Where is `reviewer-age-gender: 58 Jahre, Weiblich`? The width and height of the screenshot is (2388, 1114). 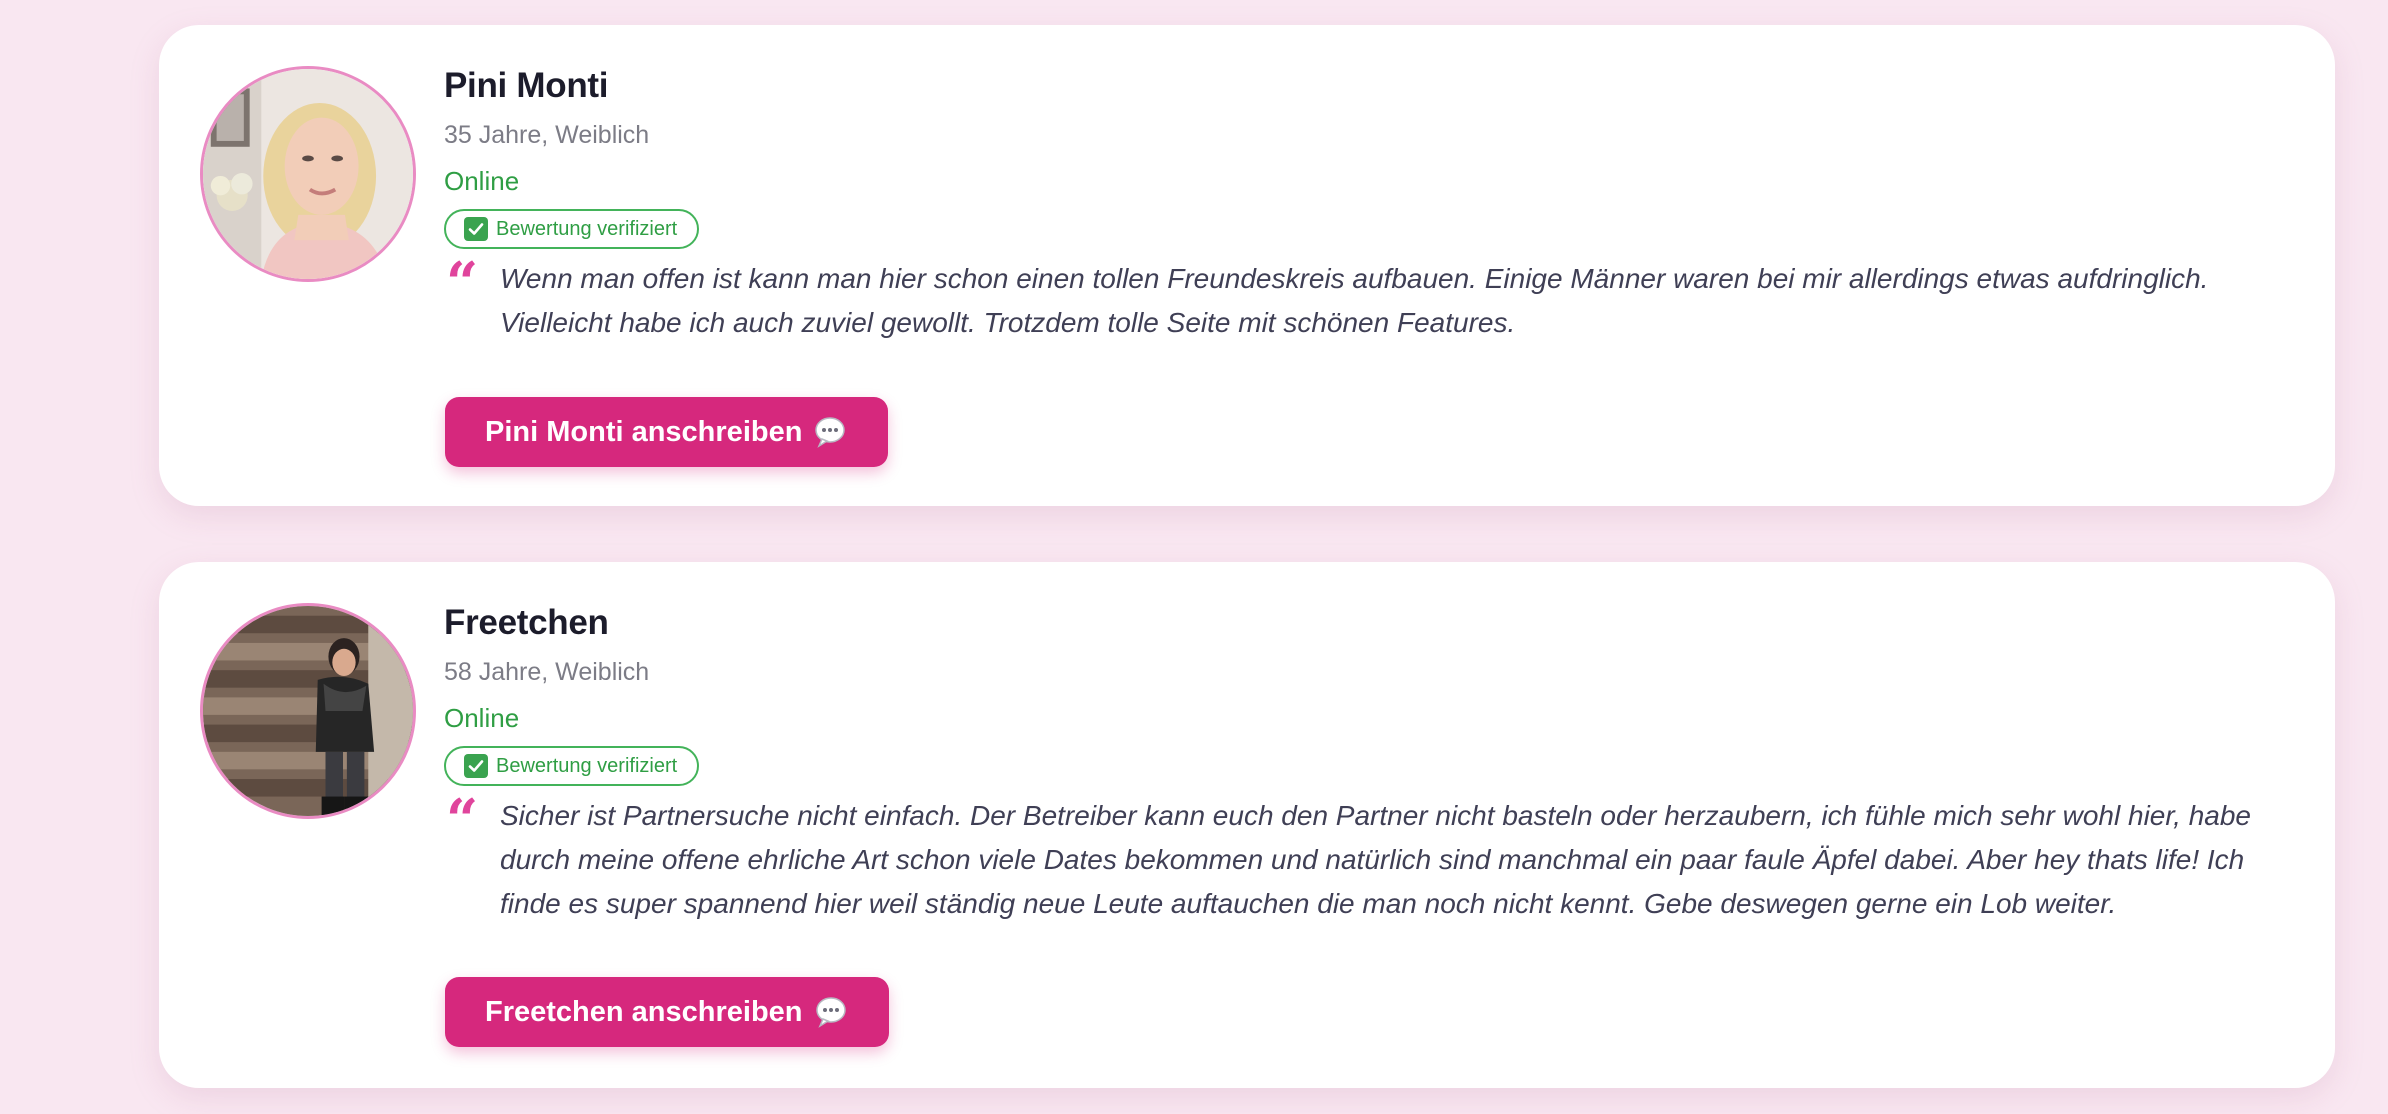
reviewer-age-gender: 58 Jahre, Weiblich is located at coordinates (547, 672).